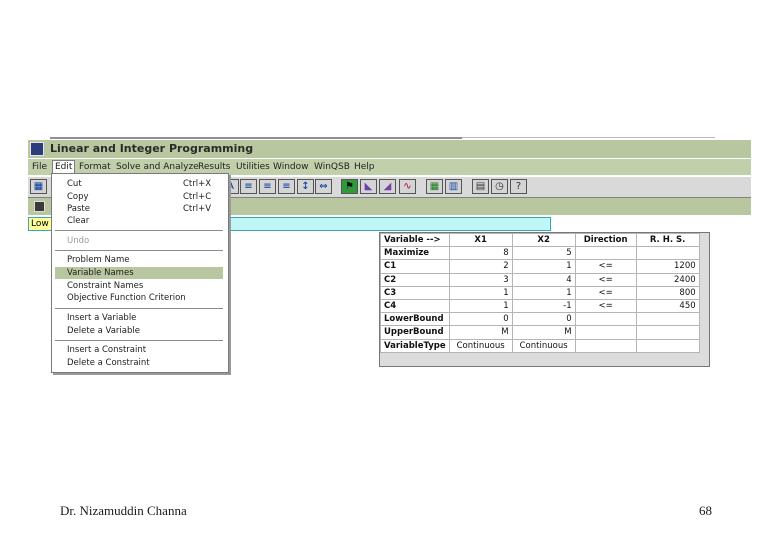  Describe the element at coordinates (705, 510) in the screenshot. I see `footer-page-number: 68` at that location.